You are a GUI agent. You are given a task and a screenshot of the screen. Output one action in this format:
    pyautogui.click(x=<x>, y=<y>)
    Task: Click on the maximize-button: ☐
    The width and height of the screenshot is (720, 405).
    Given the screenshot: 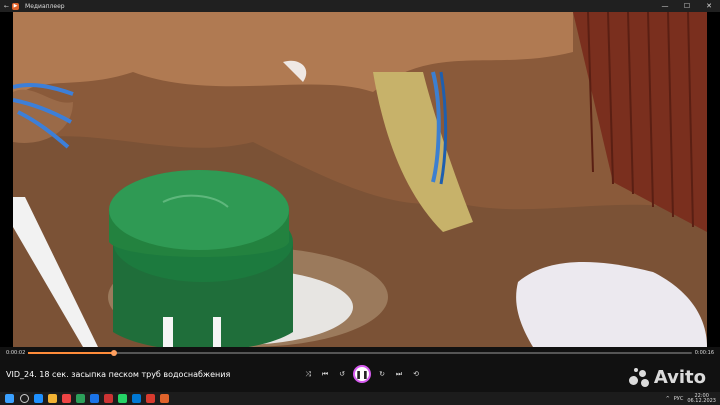 What is the action you would take?
    pyautogui.click(x=687, y=6)
    